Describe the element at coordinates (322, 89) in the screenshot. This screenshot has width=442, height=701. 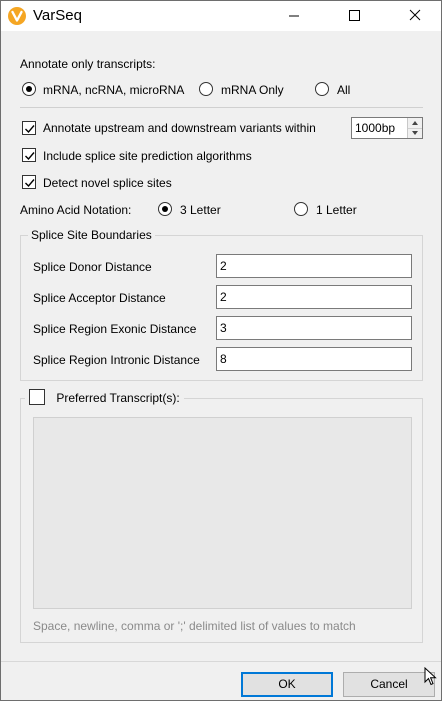
I see `radio-all` at that location.